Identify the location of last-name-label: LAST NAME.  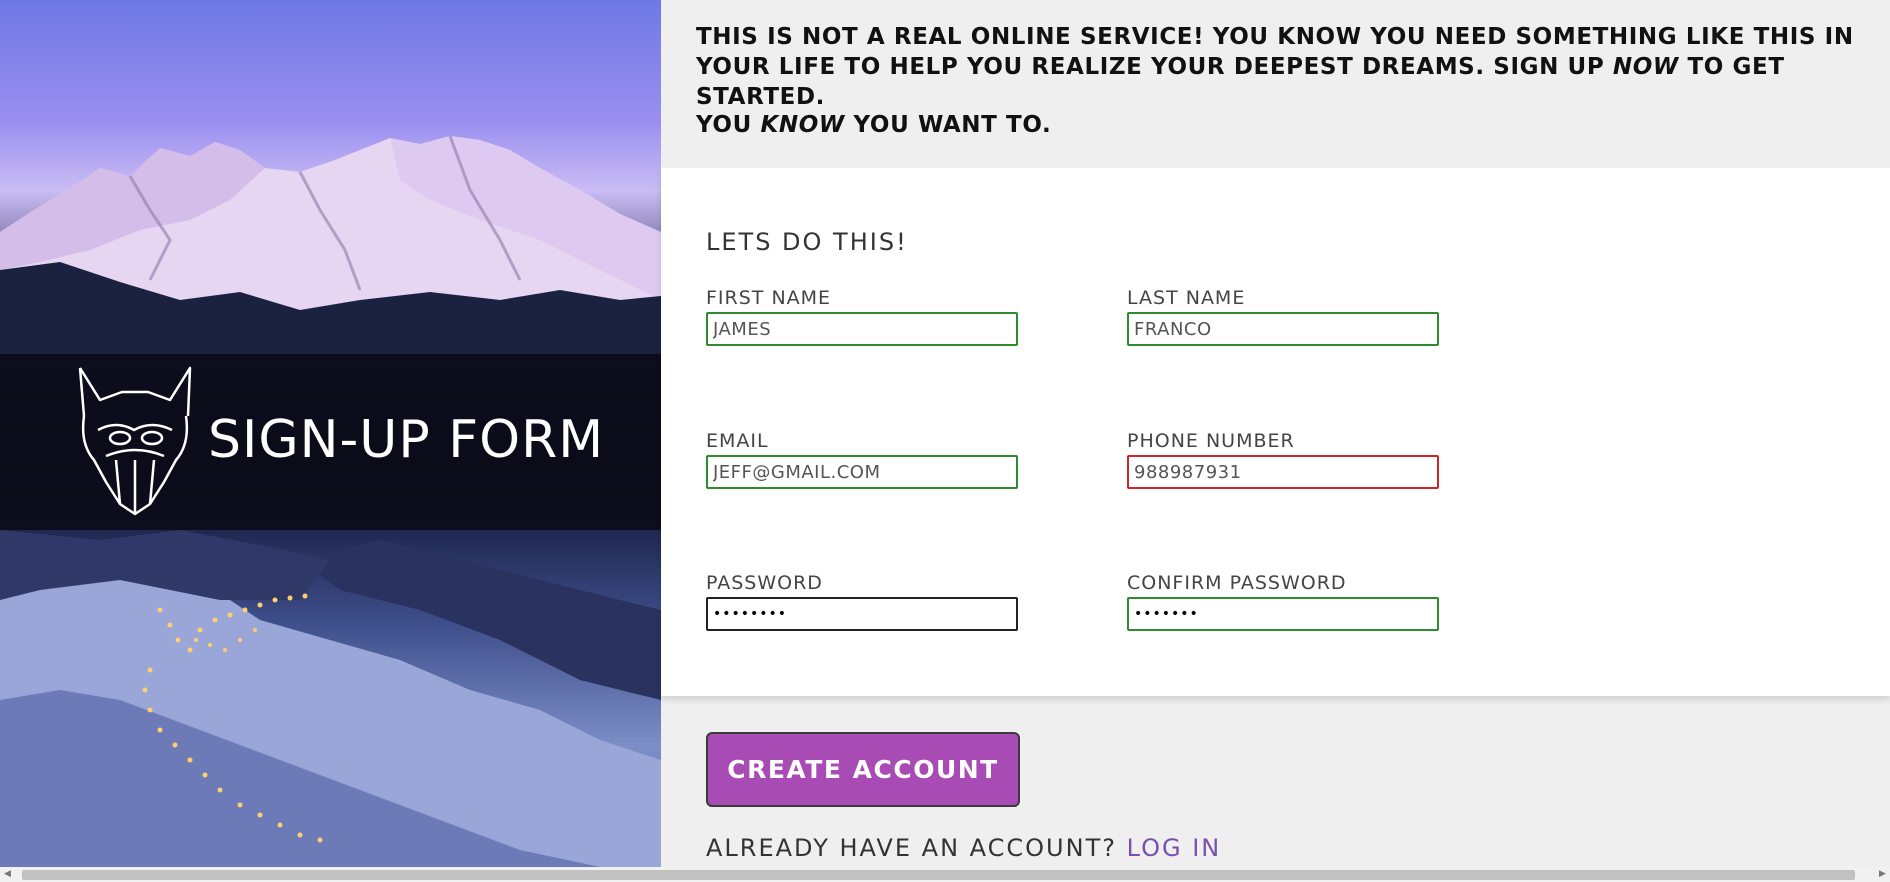
(1186, 298).